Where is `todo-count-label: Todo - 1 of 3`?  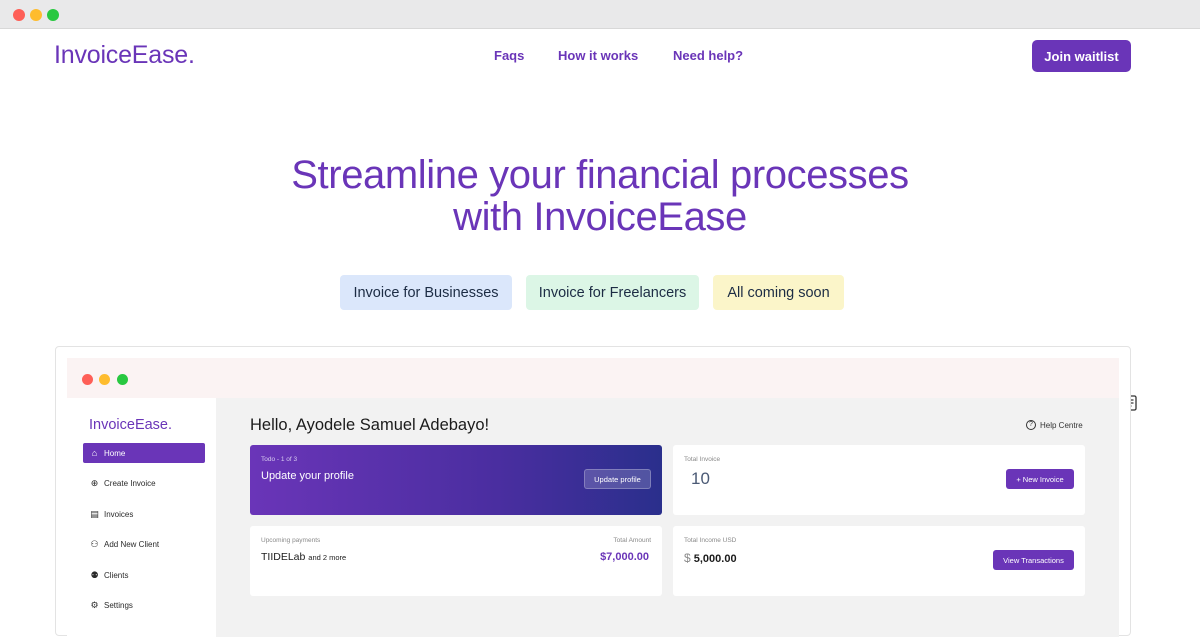
todo-count-label: Todo - 1 of 3 is located at coordinates (279, 459).